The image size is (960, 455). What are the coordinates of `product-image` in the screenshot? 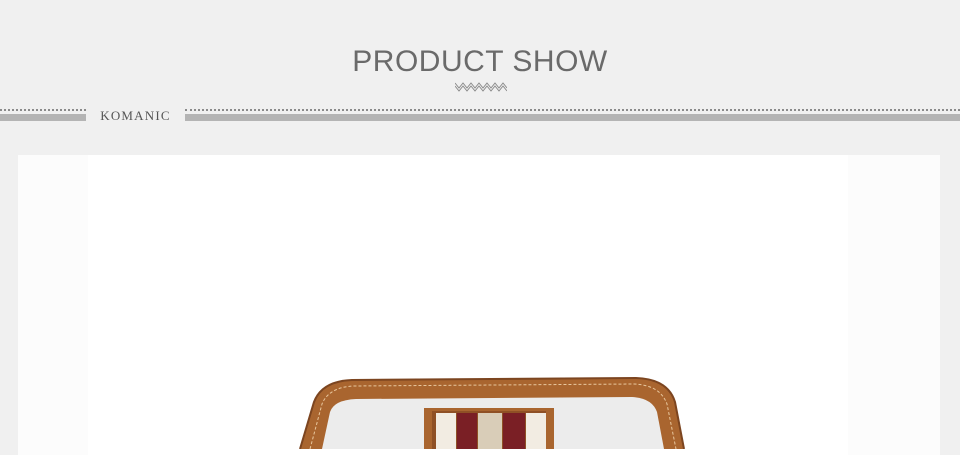 It's located at (492, 412).